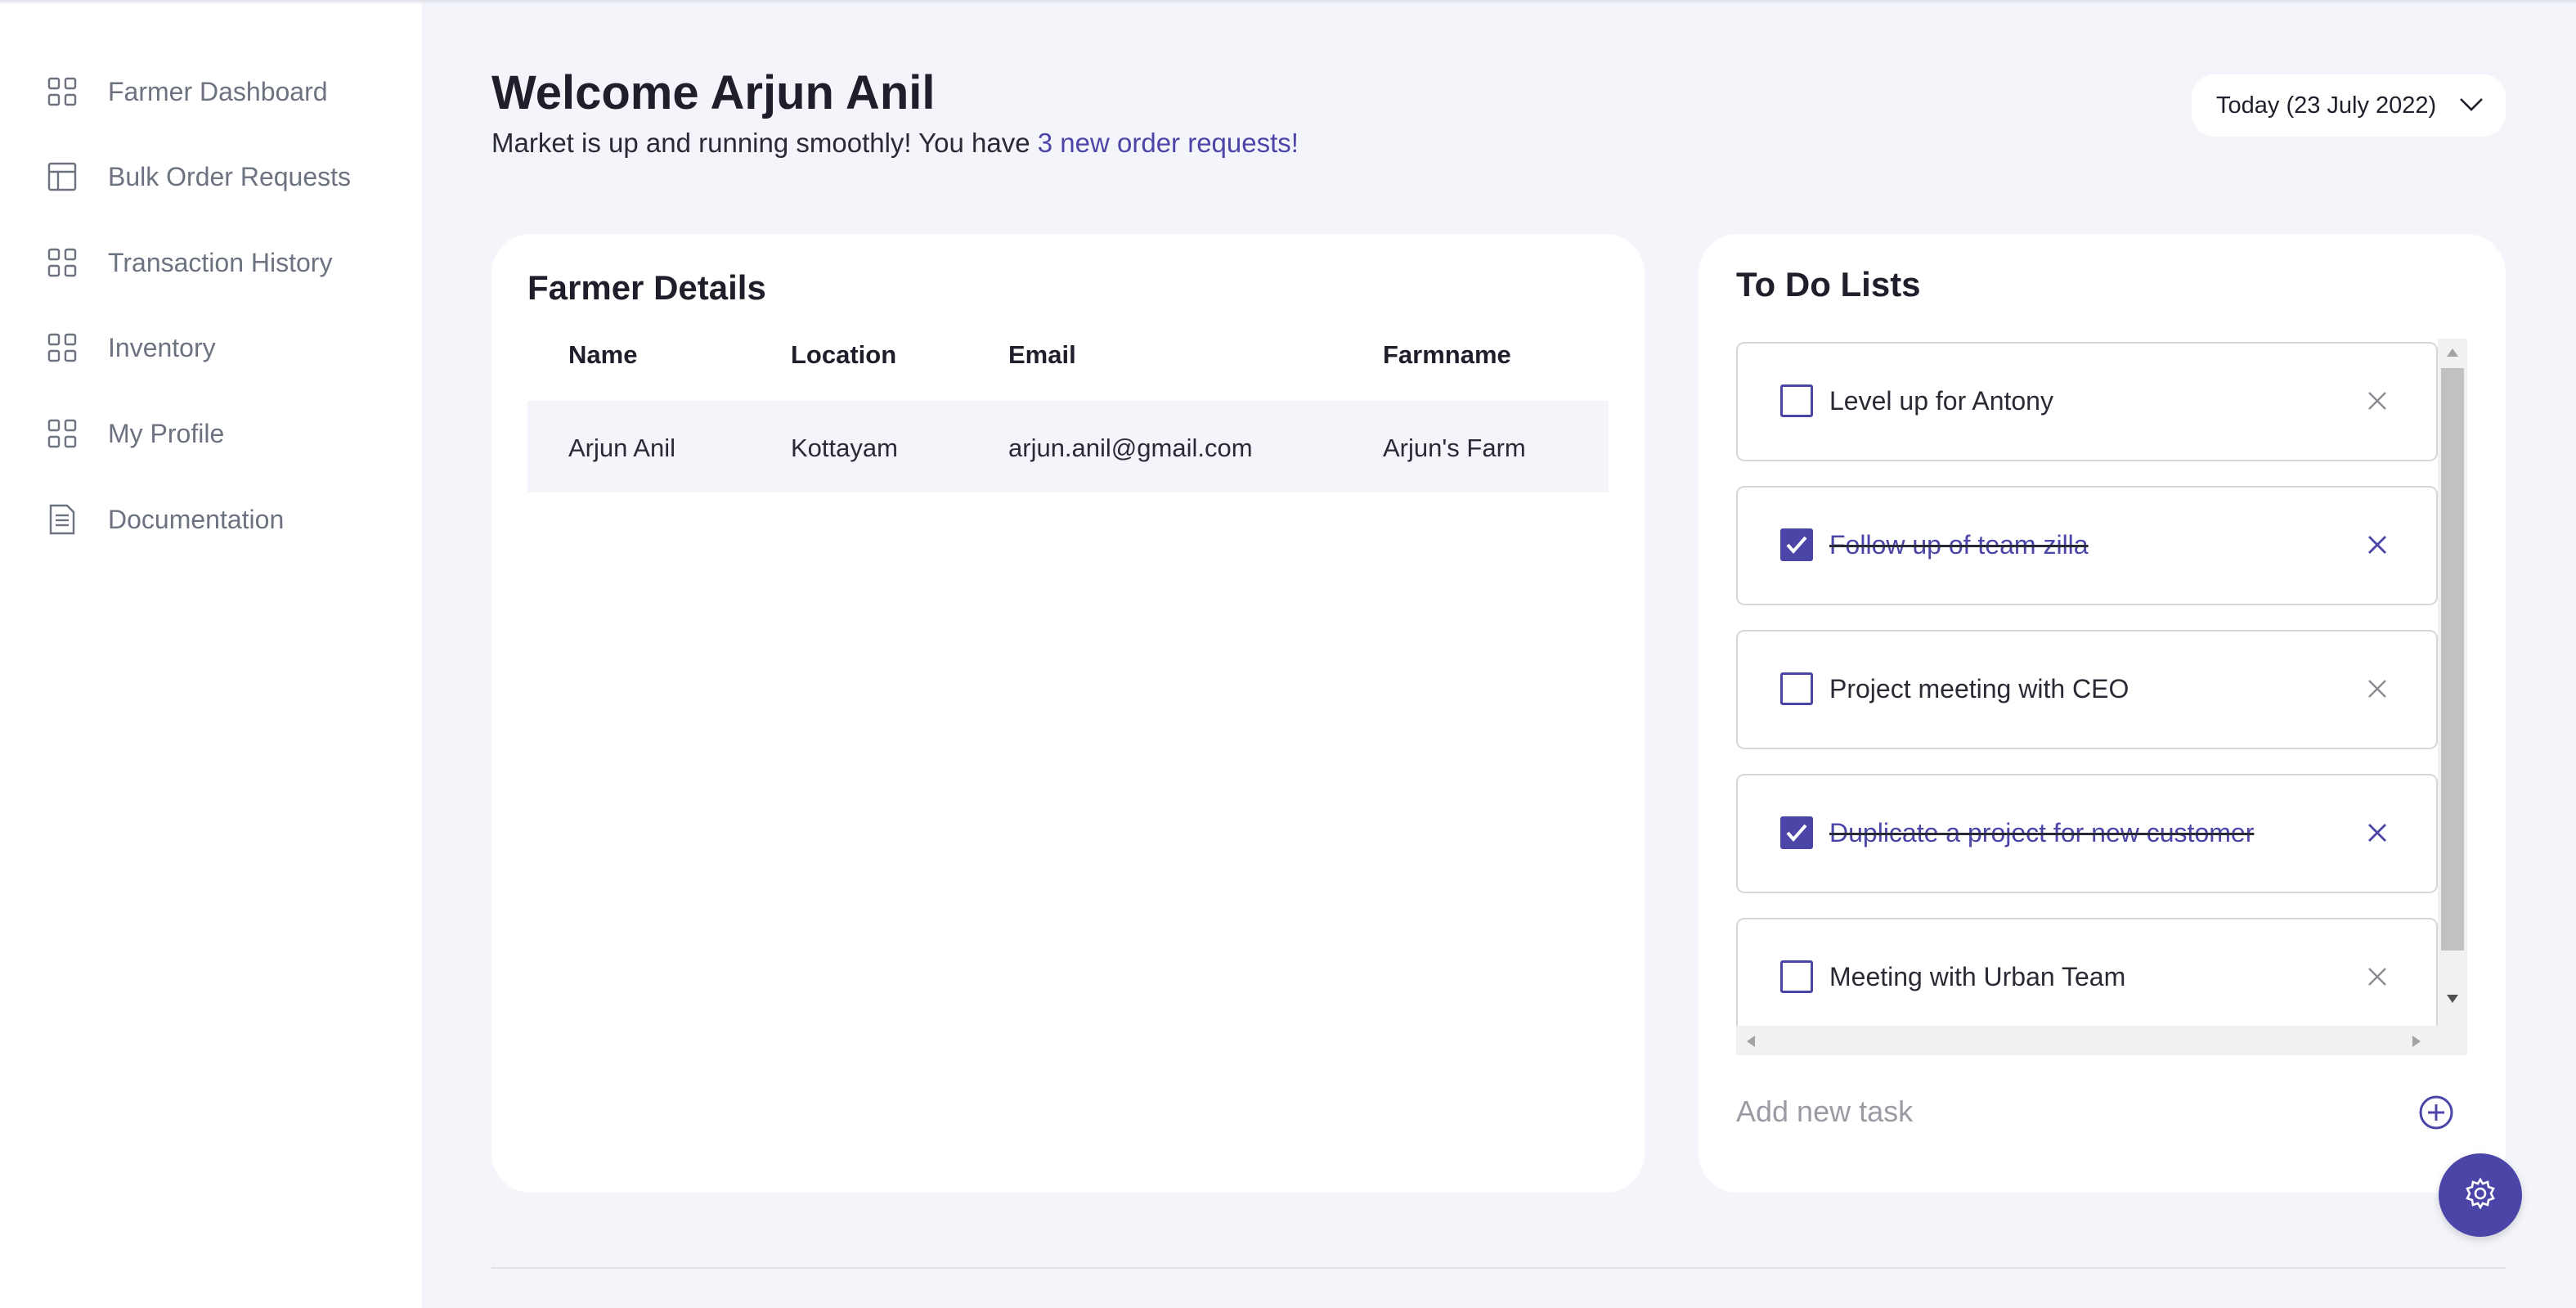  Describe the element at coordinates (2452, 354) in the screenshot. I see `scroll-up-arrow-icon` at that location.